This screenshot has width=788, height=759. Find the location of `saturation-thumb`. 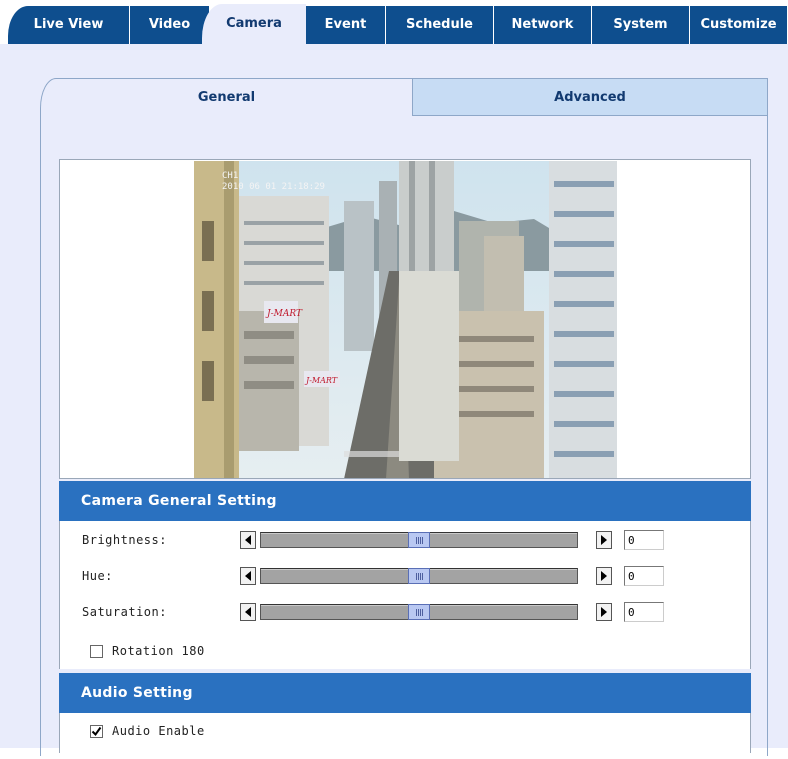

saturation-thumb is located at coordinates (419, 612).